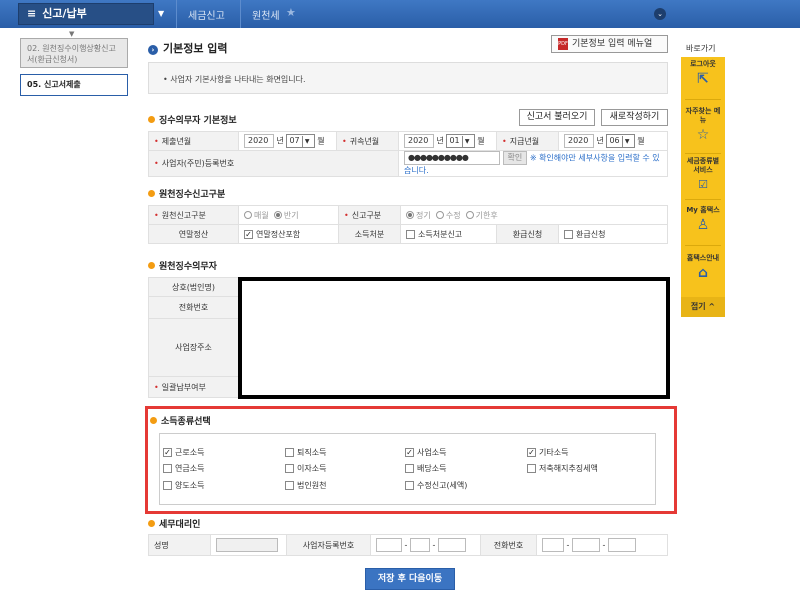 The width and height of the screenshot is (800, 597). What do you see at coordinates (703, 219) in the screenshot?
I see `quick-my-hometax: My 홈택스 ♙` at bounding box center [703, 219].